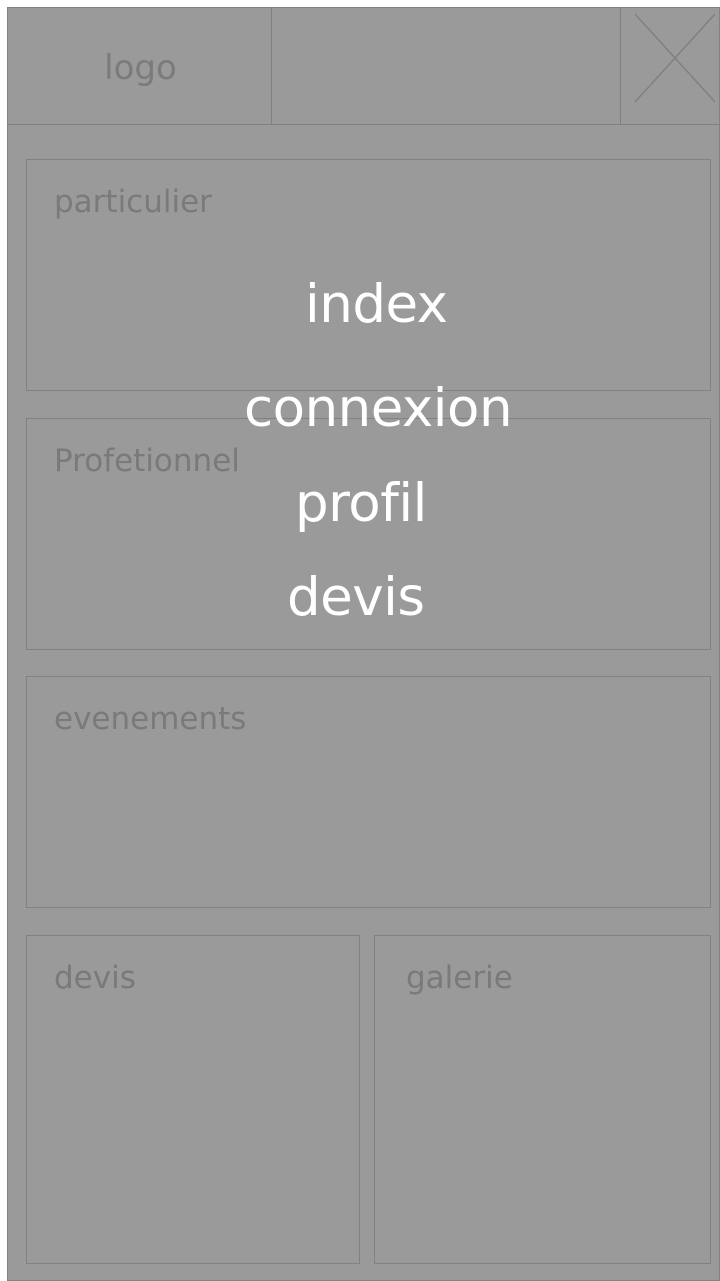 This screenshot has height=1281, width=720. Describe the element at coordinates (133, 202) in the screenshot. I see `card-label: particulier` at that location.